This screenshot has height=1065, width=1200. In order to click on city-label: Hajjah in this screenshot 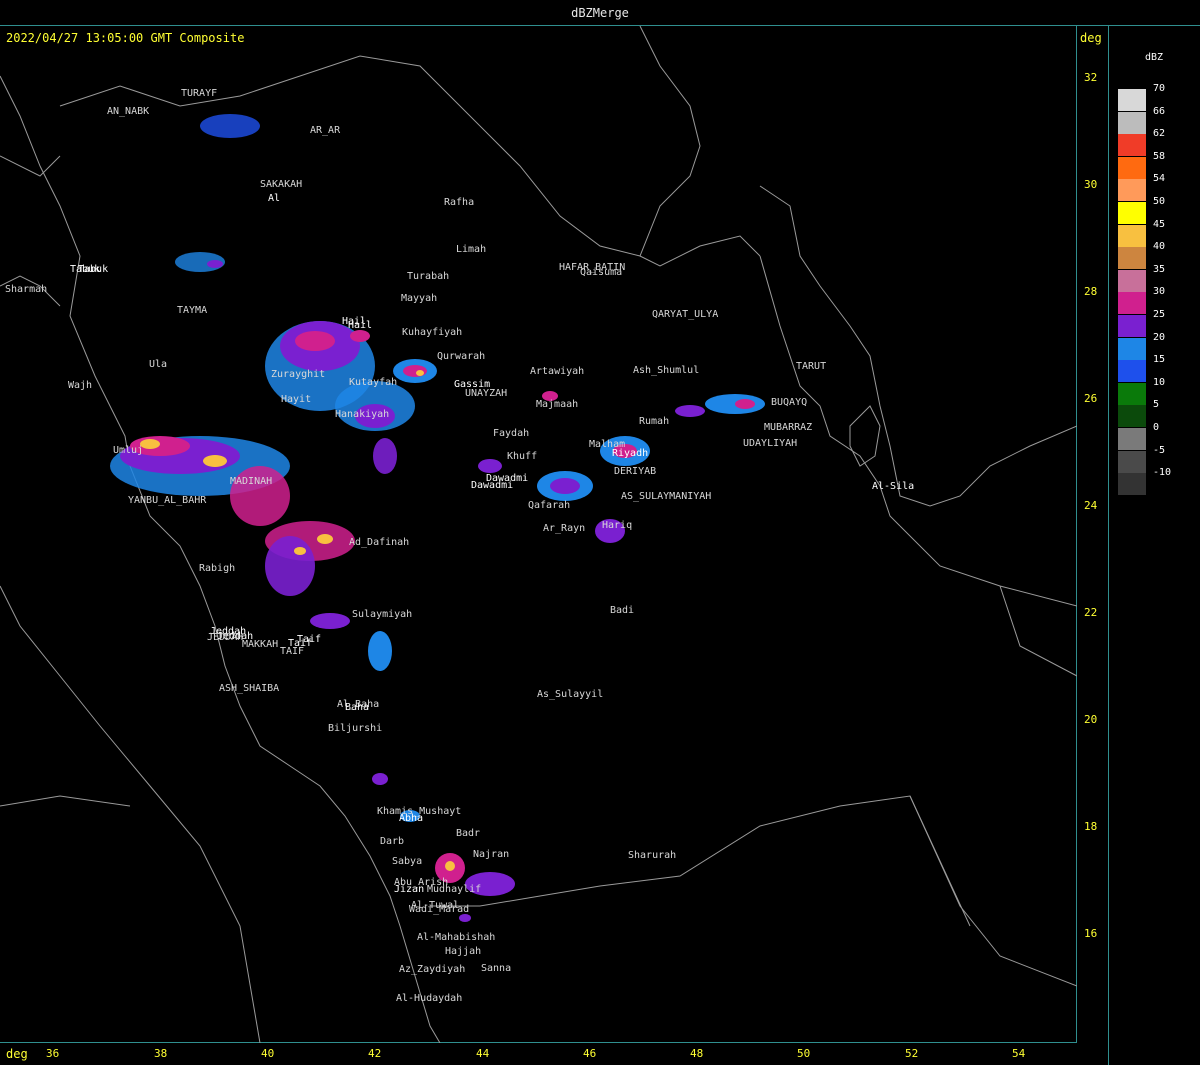, I will do `click(463, 951)`.